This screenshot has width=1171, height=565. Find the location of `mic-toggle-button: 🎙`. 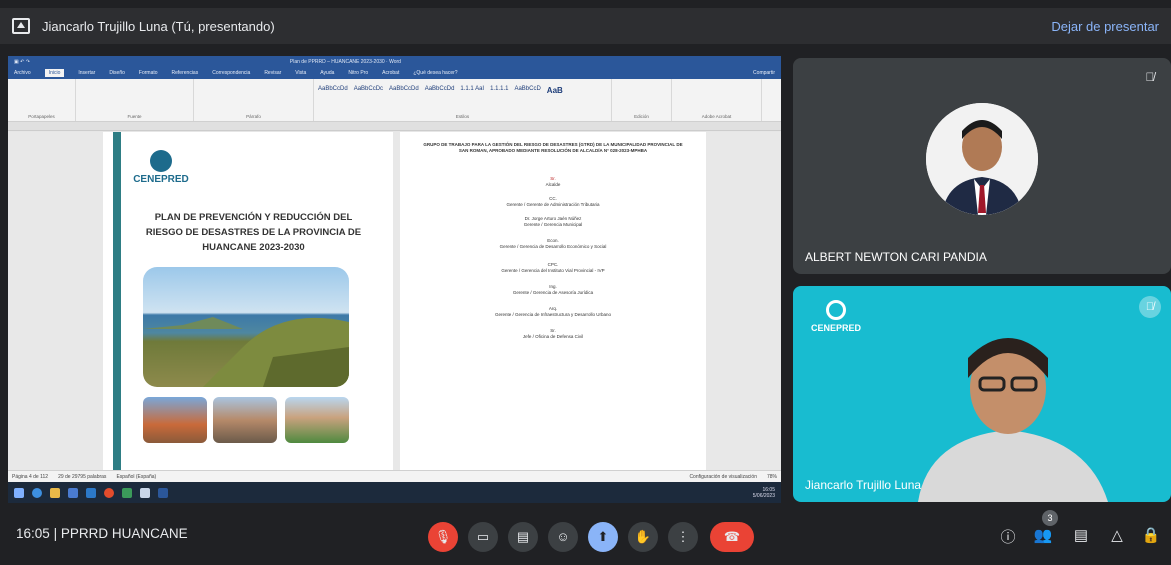

mic-toggle-button: 🎙 is located at coordinates (443, 537).